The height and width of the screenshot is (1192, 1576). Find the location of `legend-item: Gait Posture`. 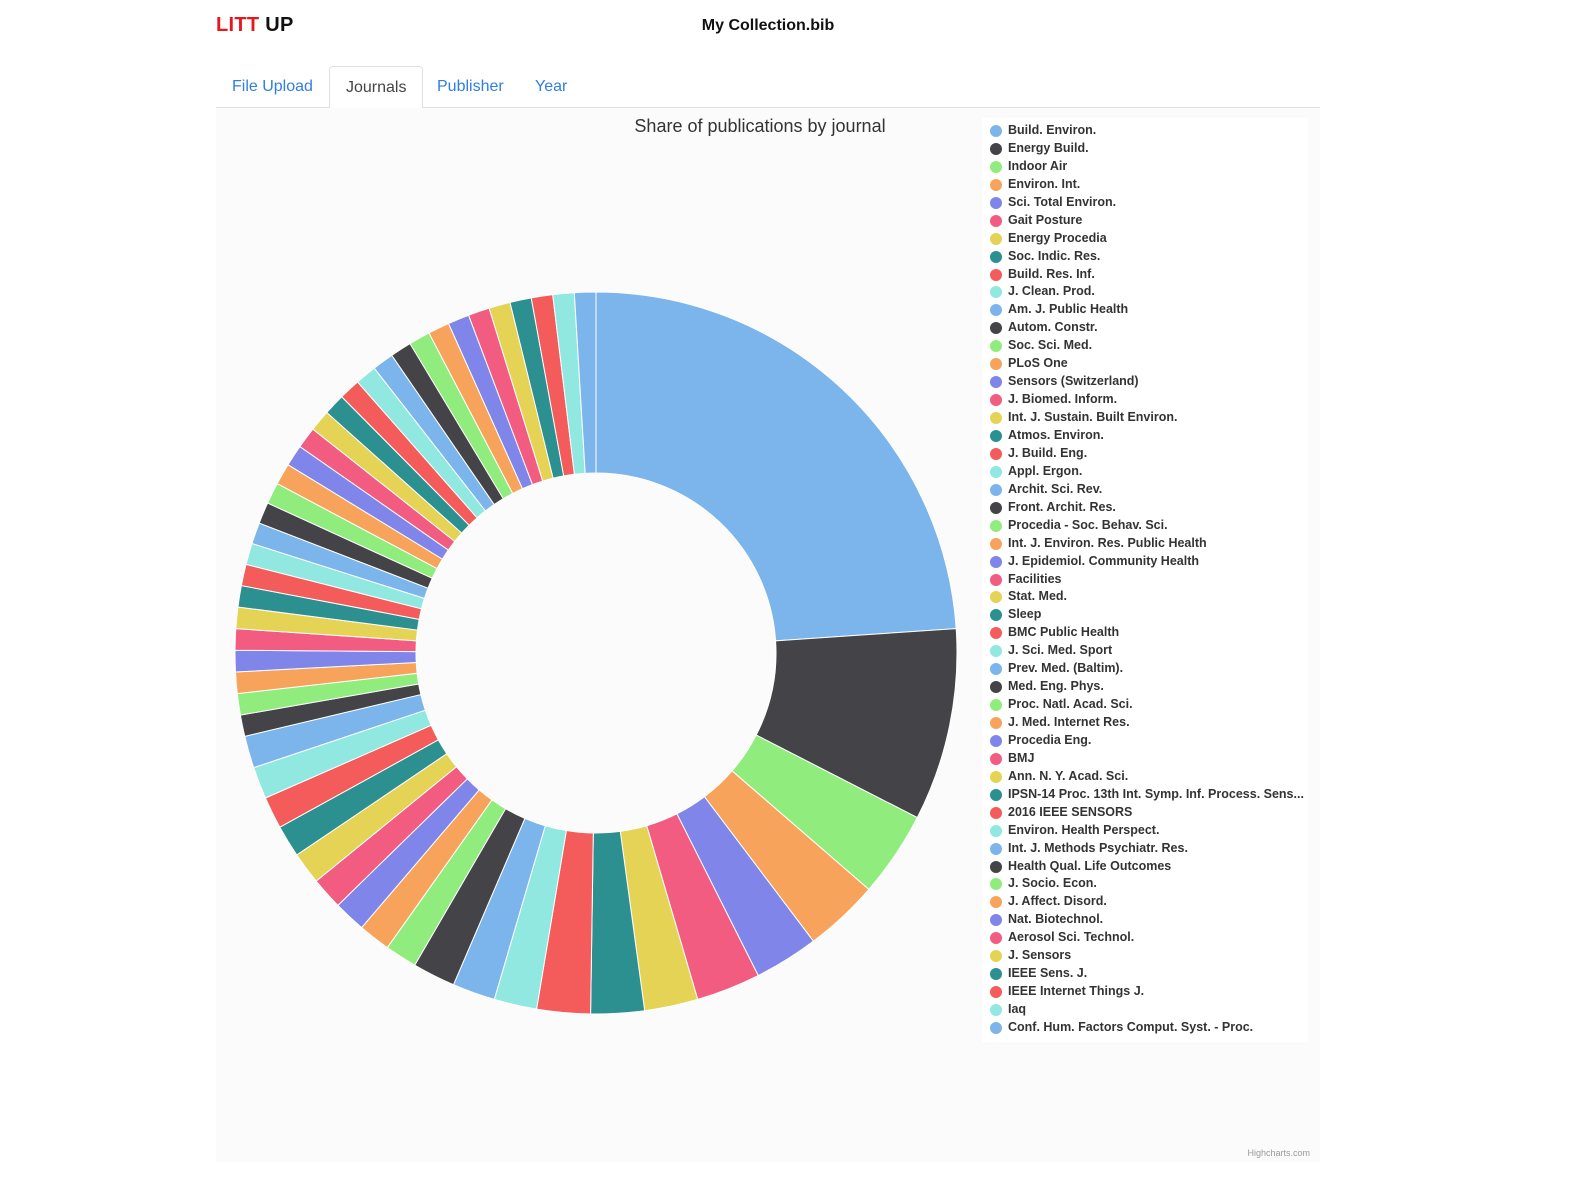

legend-item: Gait Posture is located at coordinates (1148, 221).